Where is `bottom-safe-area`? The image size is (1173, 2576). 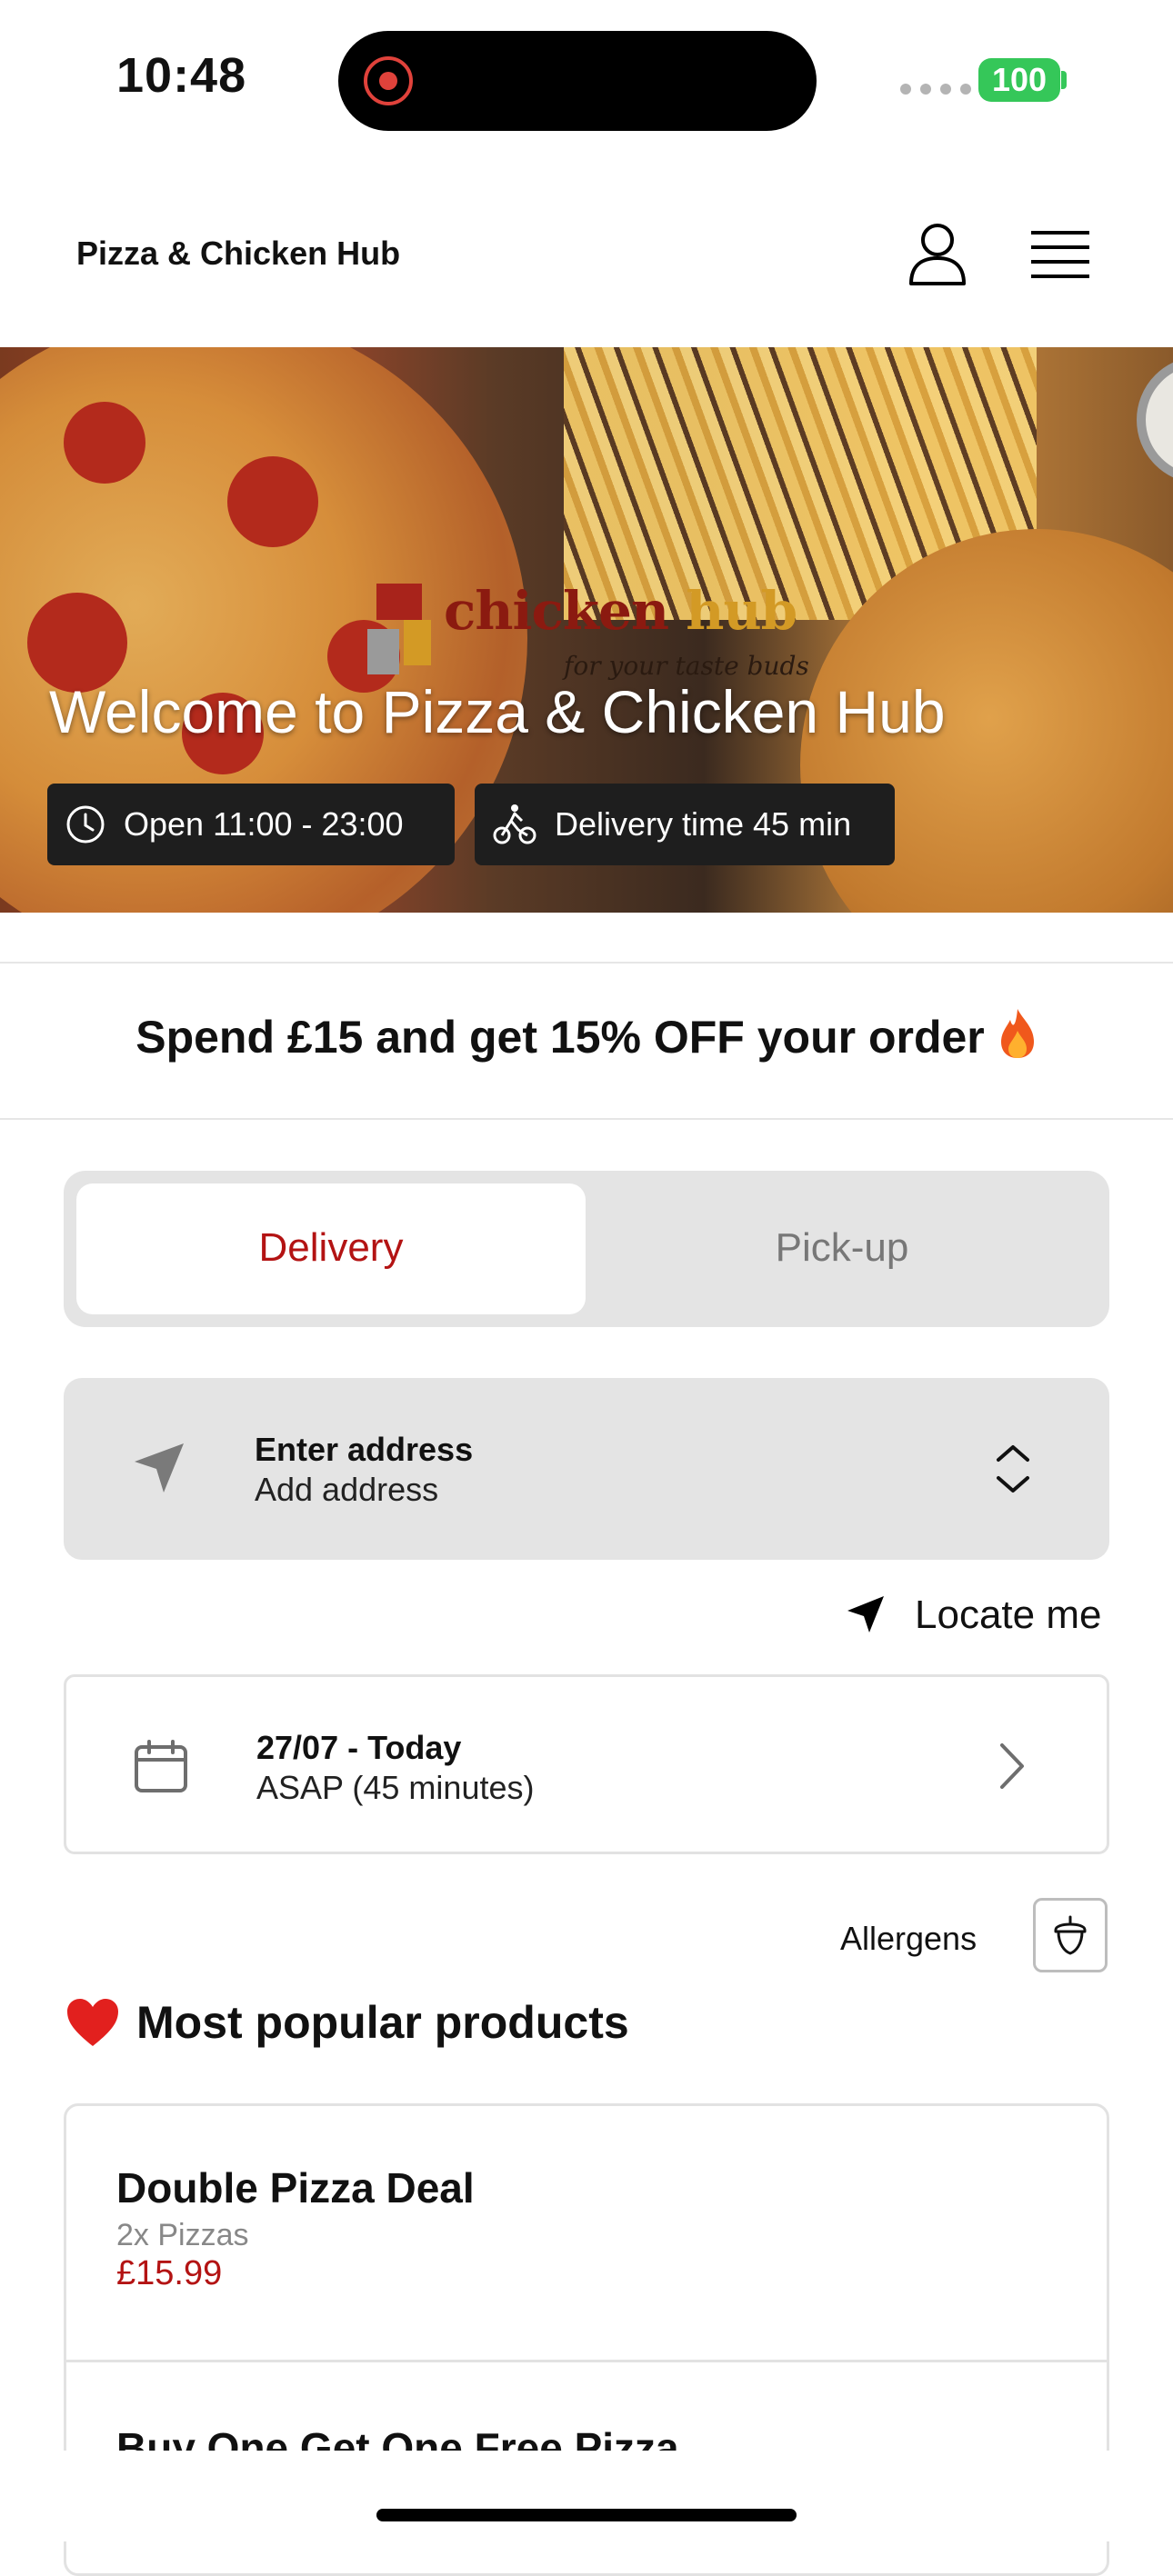
bottom-safe-area is located at coordinates (586, 2496).